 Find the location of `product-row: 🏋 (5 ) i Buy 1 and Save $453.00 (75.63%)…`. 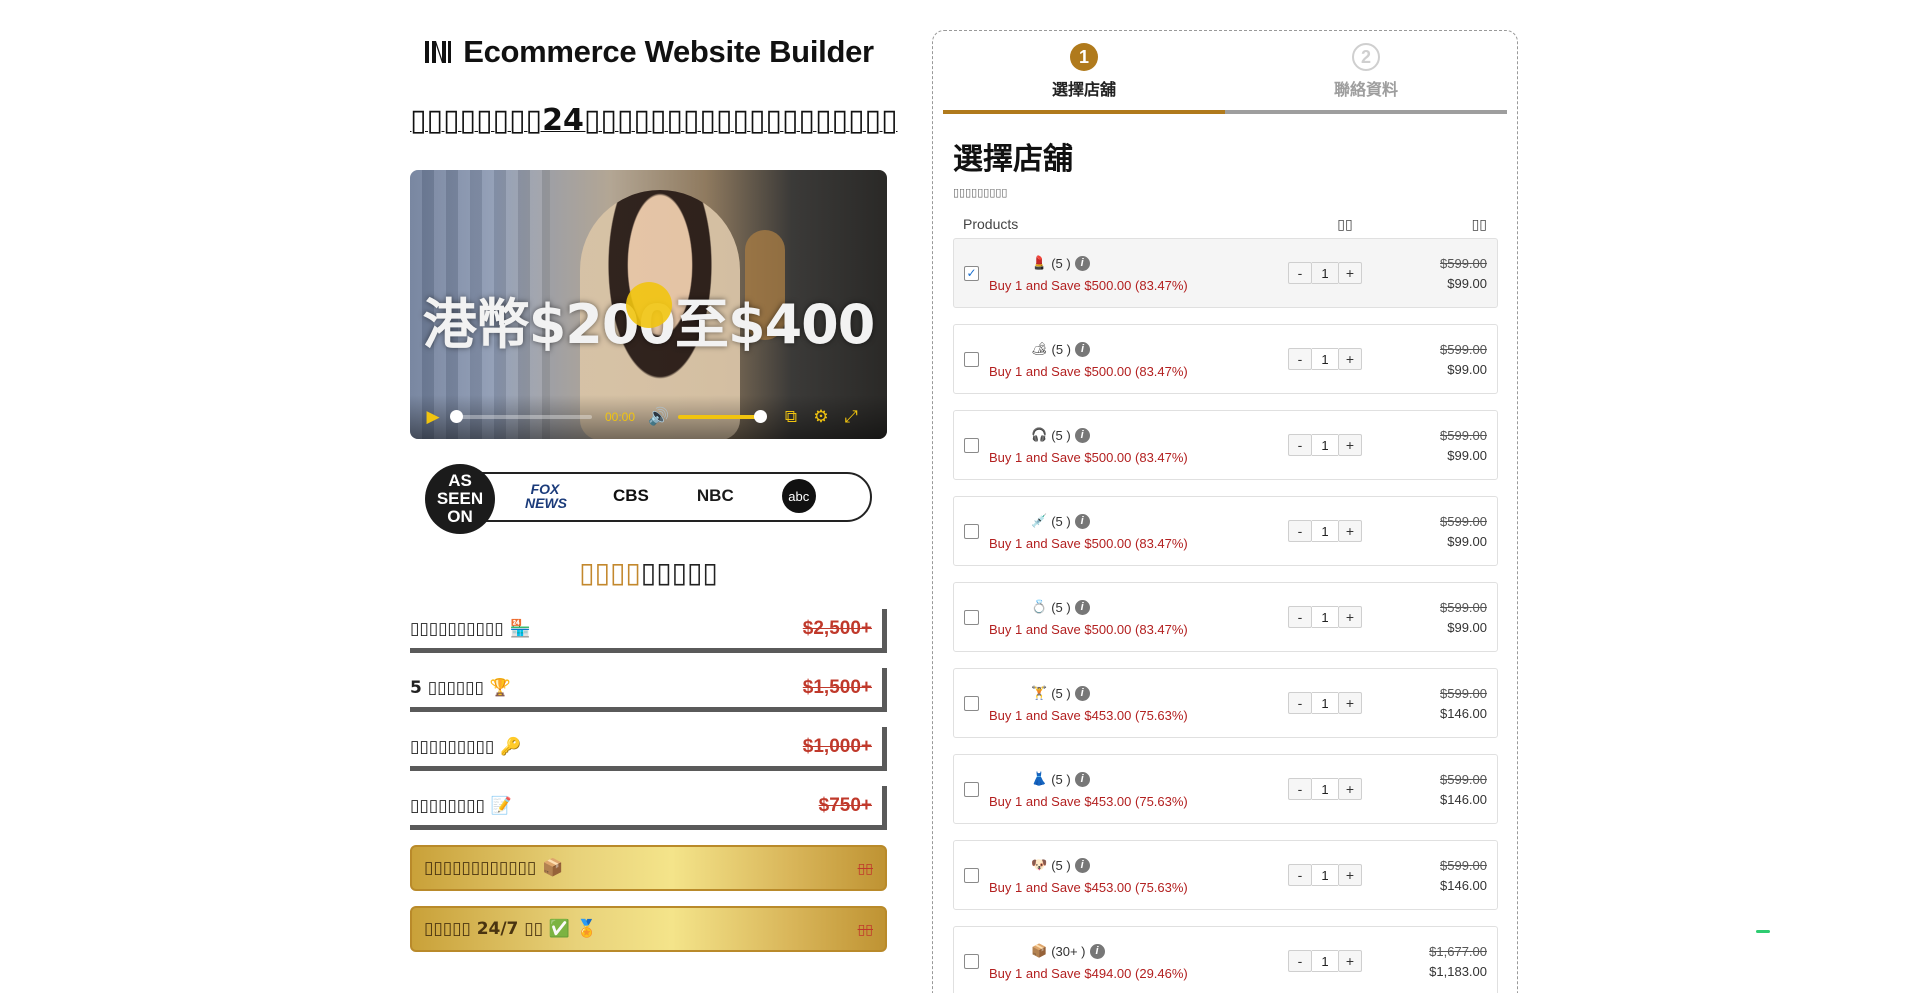

product-row: 🏋 (5 ) i Buy 1 and Save $453.00 (75.63%)… is located at coordinates (1225, 703).